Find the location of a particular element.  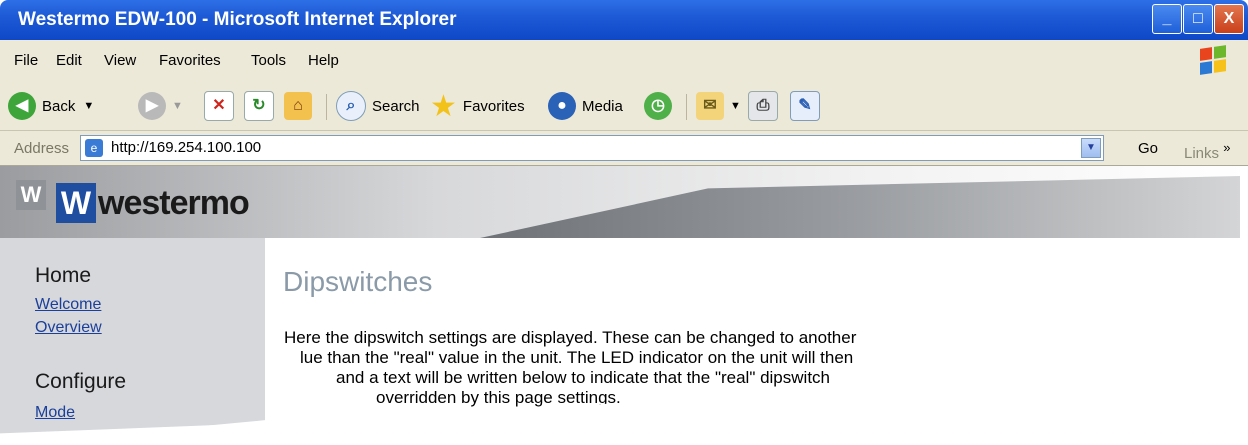

mail-icon: ✉ is located at coordinates (710, 106).